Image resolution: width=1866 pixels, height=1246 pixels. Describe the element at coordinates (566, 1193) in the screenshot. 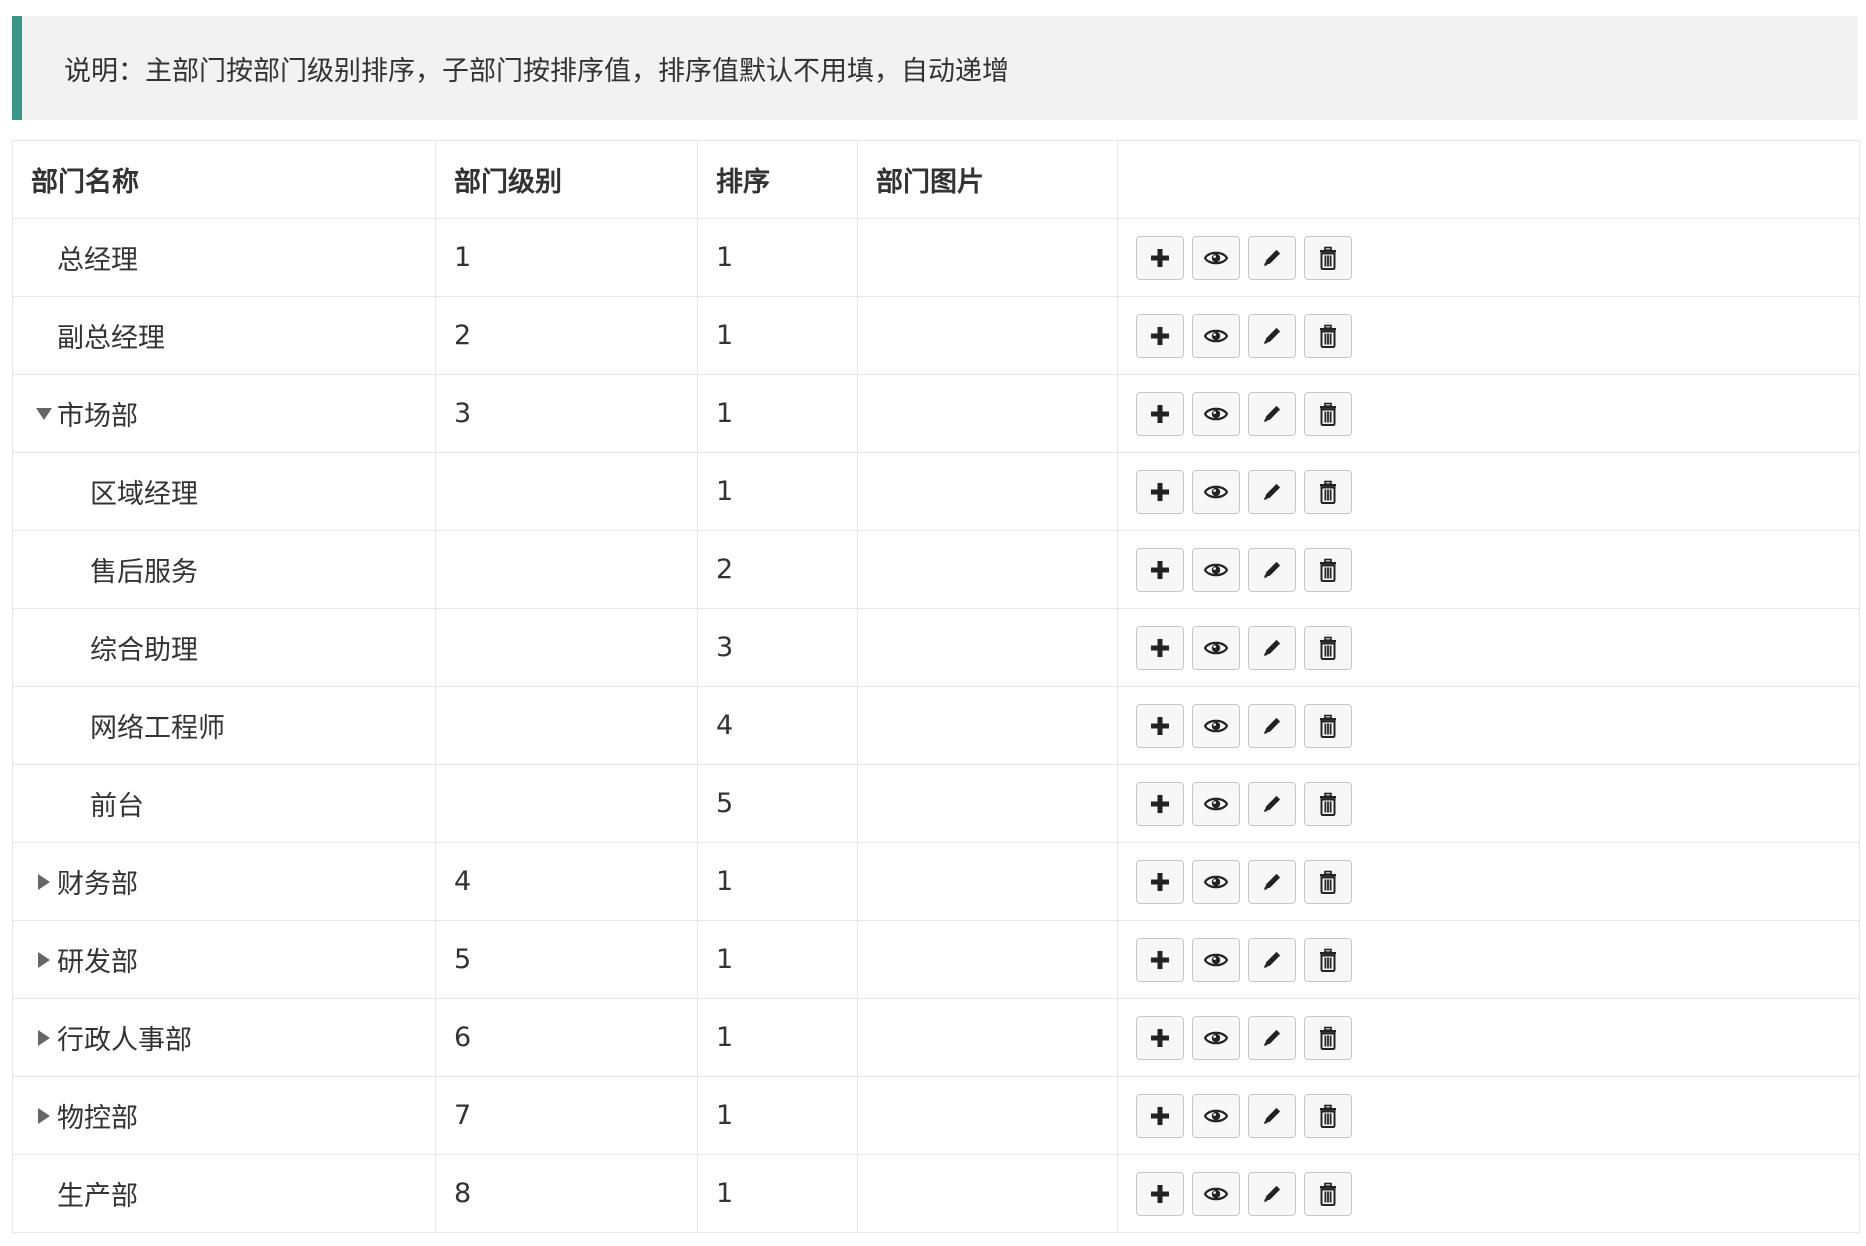

I see `cell-department-level: 8` at that location.